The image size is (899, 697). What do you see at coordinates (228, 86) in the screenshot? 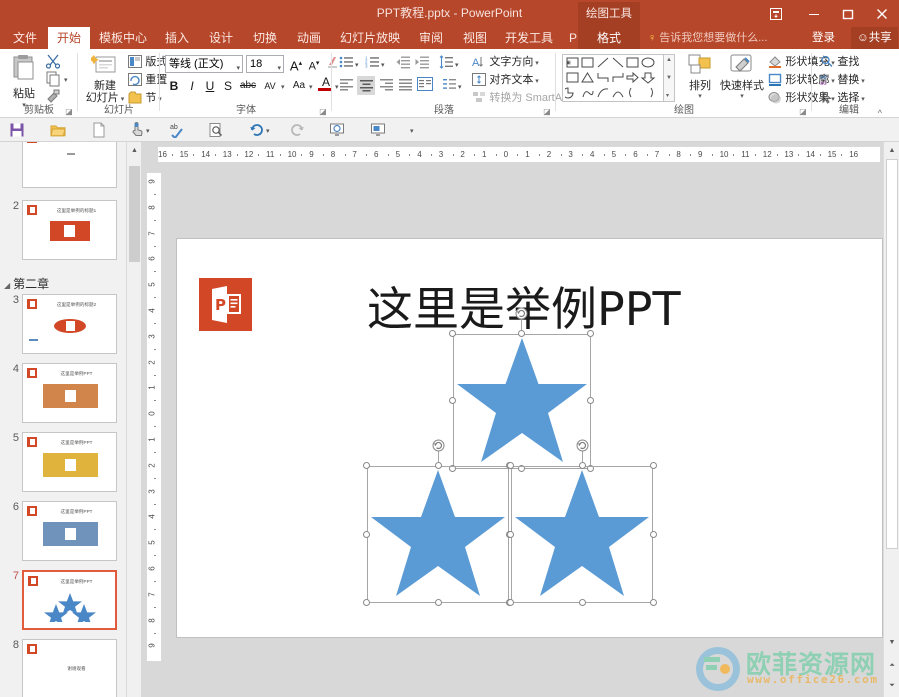
I see `text-shadow-button: S` at bounding box center [228, 86].